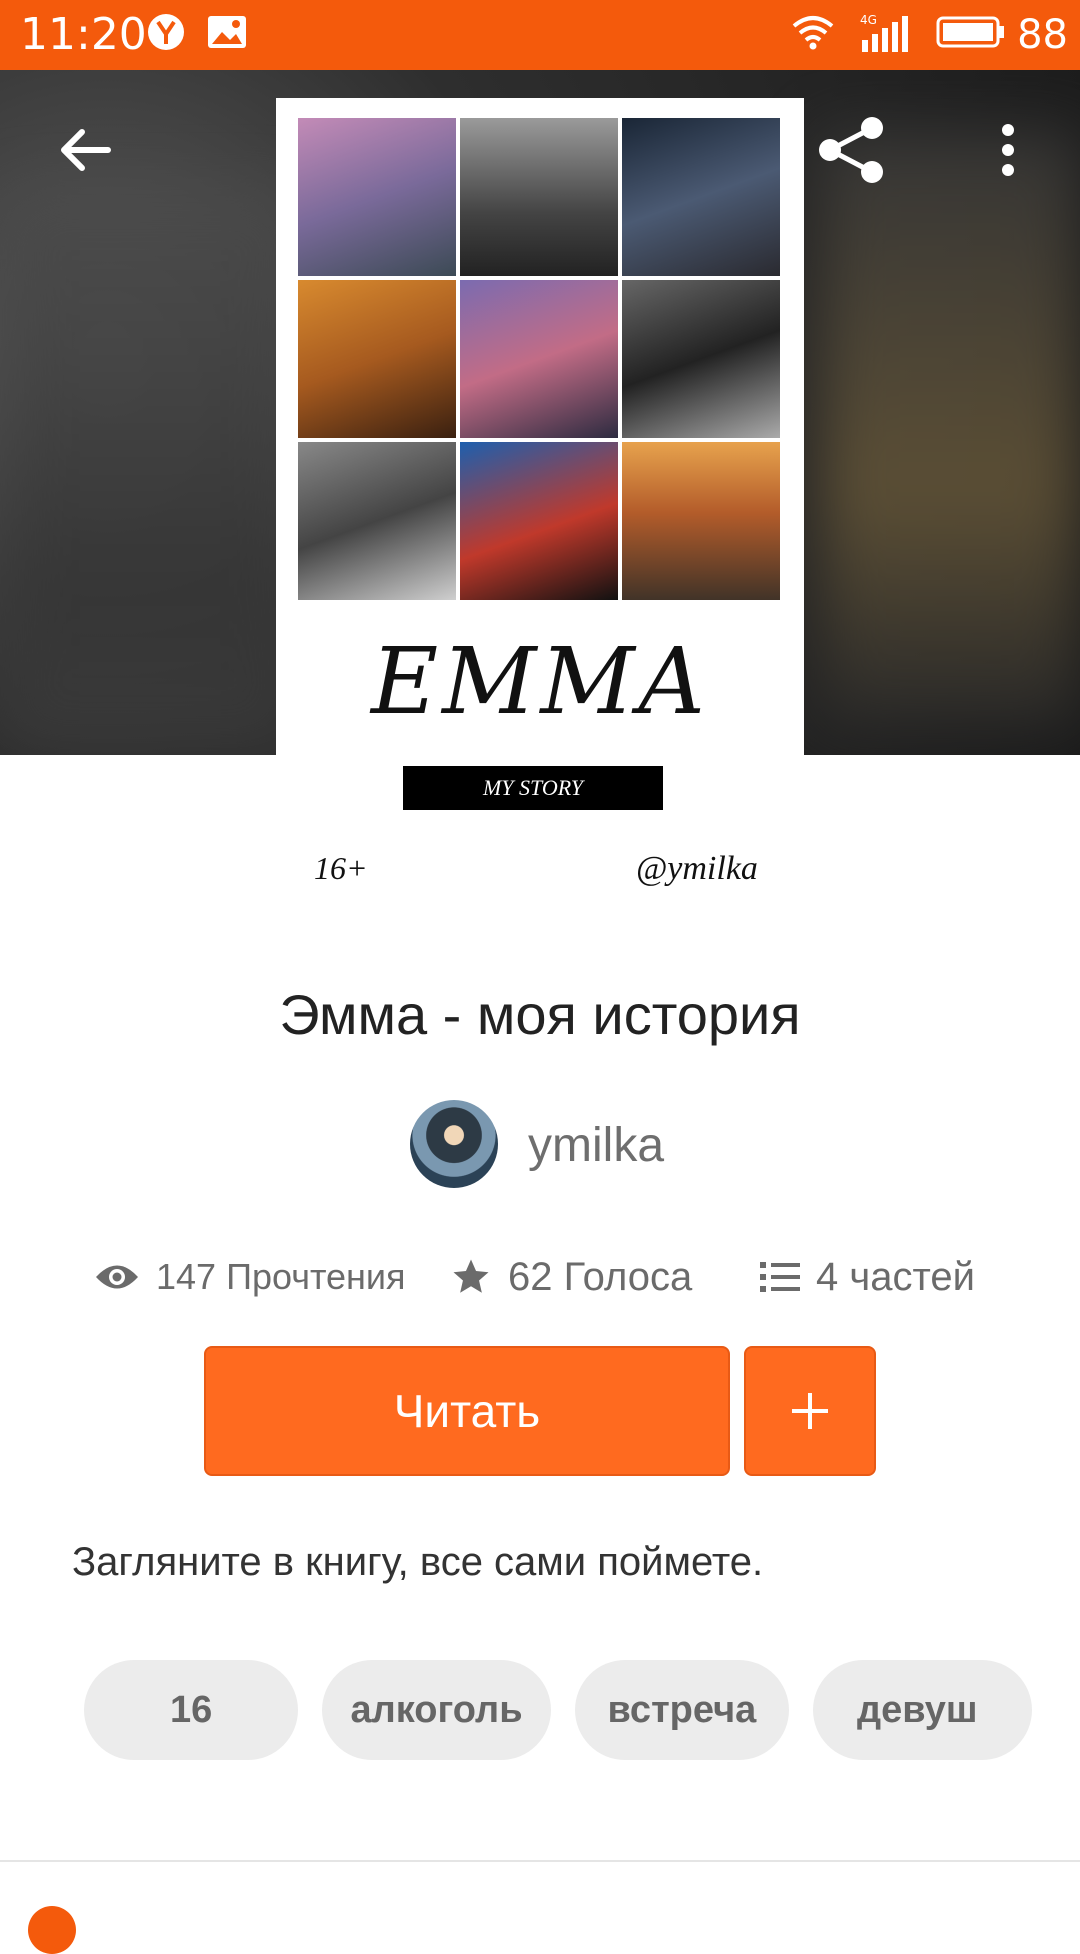 This screenshot has width=1080, height=1954. What do you see at coordinates (922, 1710) in the screenshot?
I see `tag-chip: девуш` at bounding box center [922, 1710].